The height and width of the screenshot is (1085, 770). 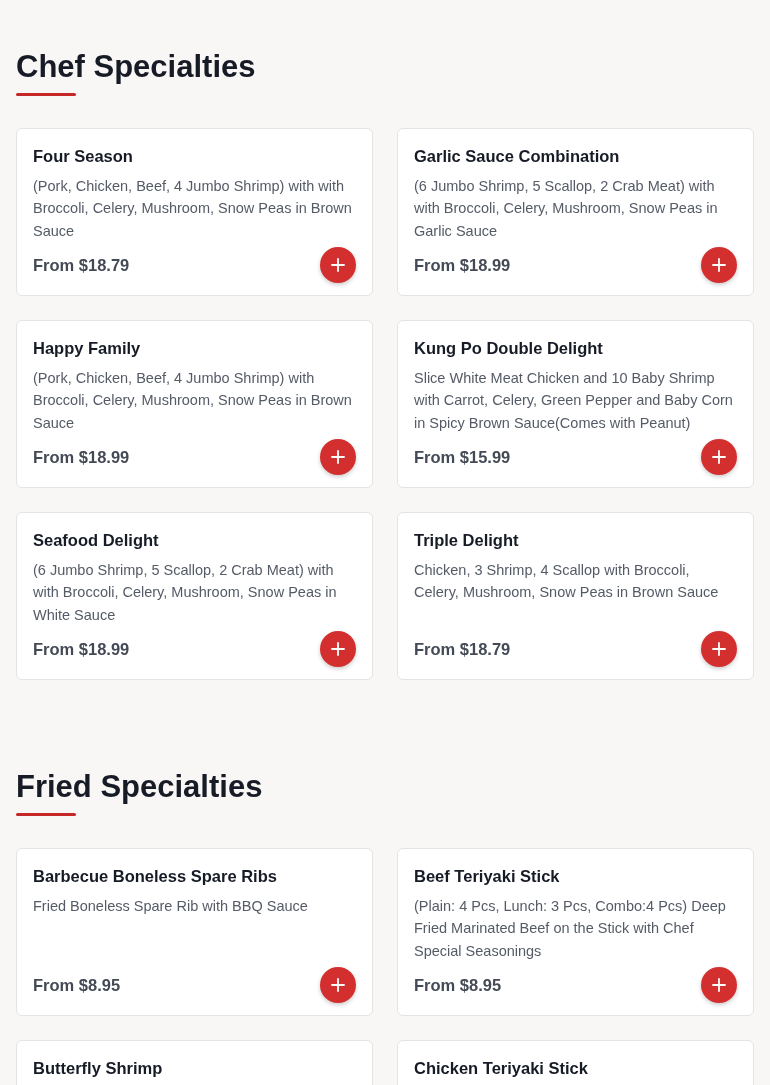 I want to click on item-description: (Pork, Chicken, Beef, 4 Jumbo Shrimp) with Broccoli, Celery, Mushroom, Snow Peas in Brown Sauce, so click(x=193, y=400).